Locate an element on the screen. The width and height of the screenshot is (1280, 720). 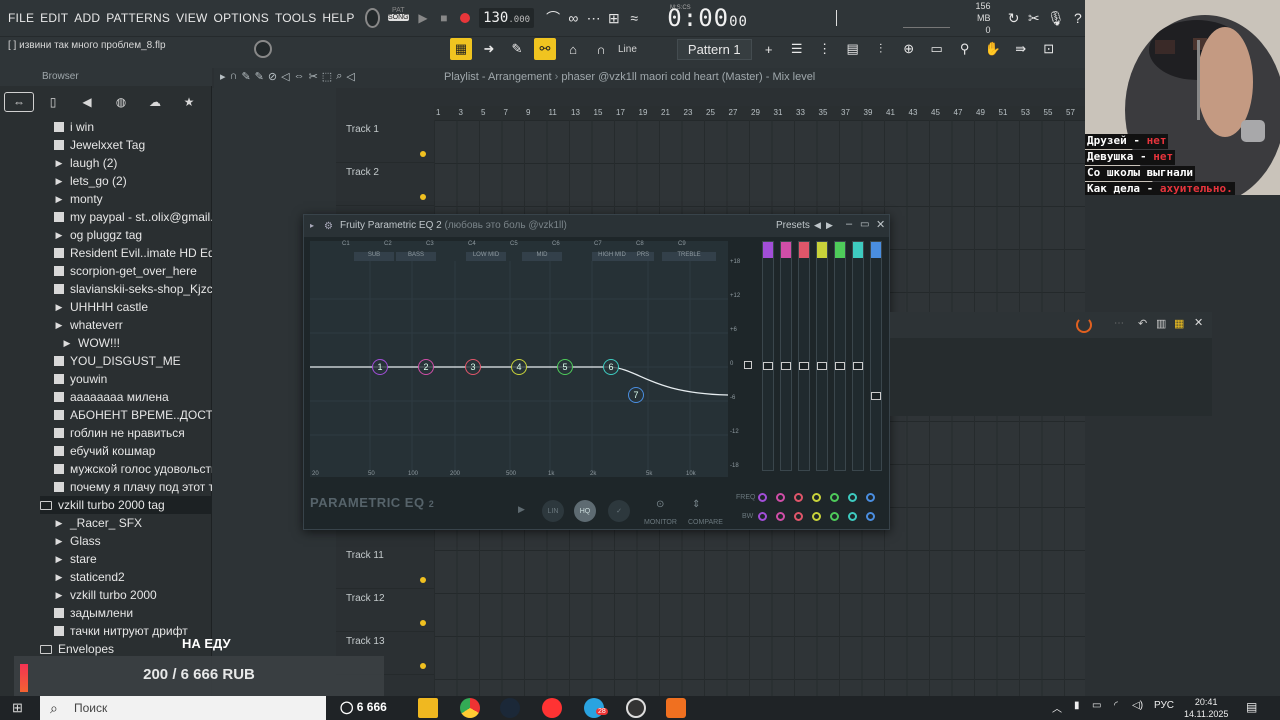
shop-icon: ⊡ is located at coordinates (1049, 49).